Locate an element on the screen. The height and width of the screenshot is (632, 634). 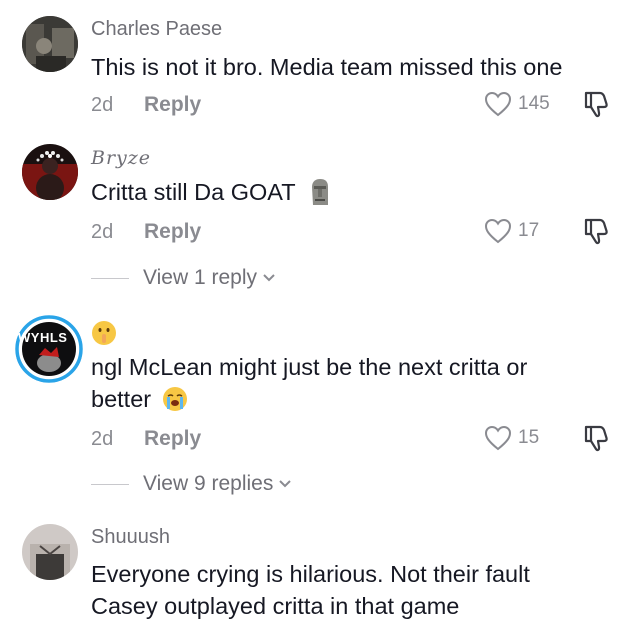
comment-text-content: Critta still Da GOAT is located at coordinates (193, 192).